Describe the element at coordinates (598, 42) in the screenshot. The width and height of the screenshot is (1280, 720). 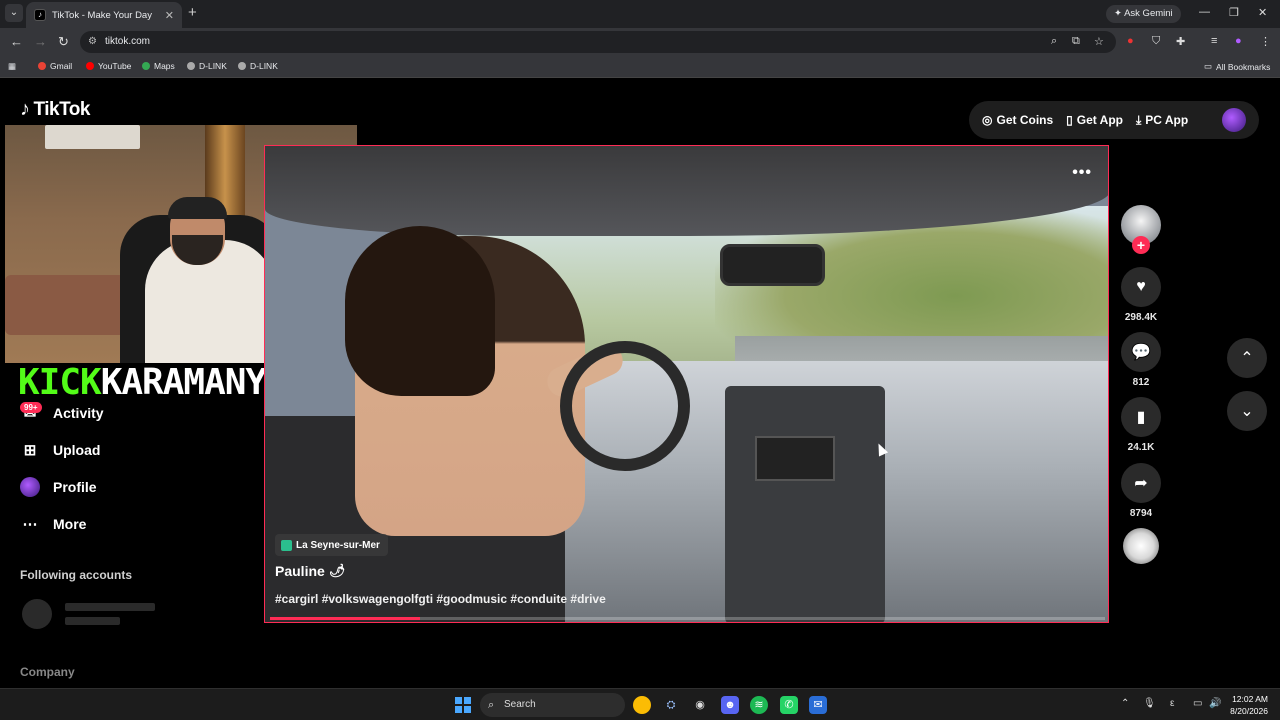
I see `address-bar: ⚙ tiktok.com` at that location.